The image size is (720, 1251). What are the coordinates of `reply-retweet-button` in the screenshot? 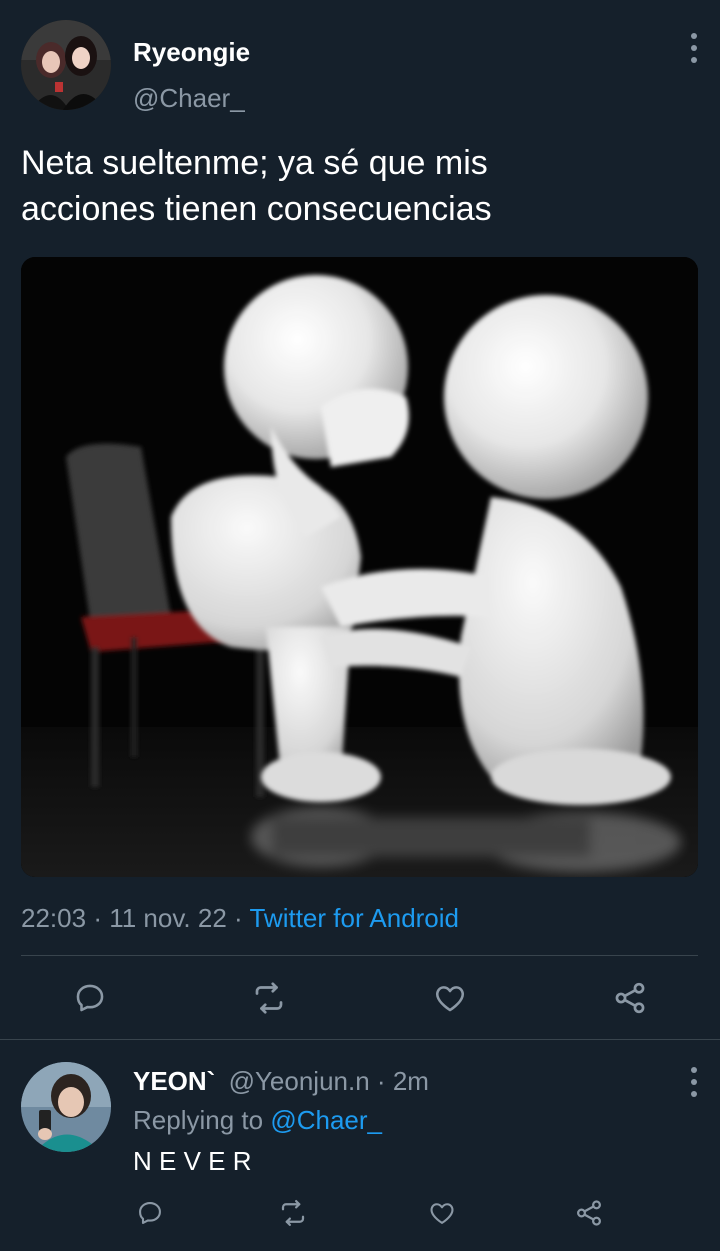 It's located at (293, 1213).